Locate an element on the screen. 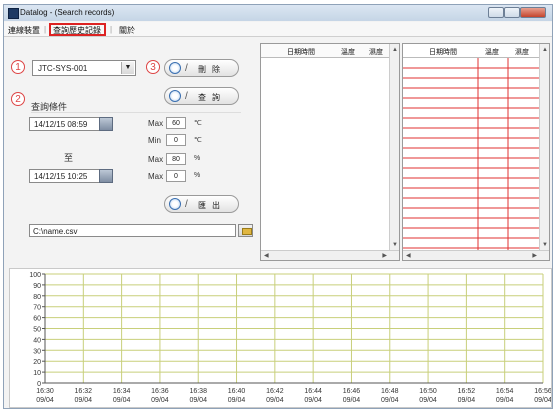  close-button is located at coordinates (533, 12).